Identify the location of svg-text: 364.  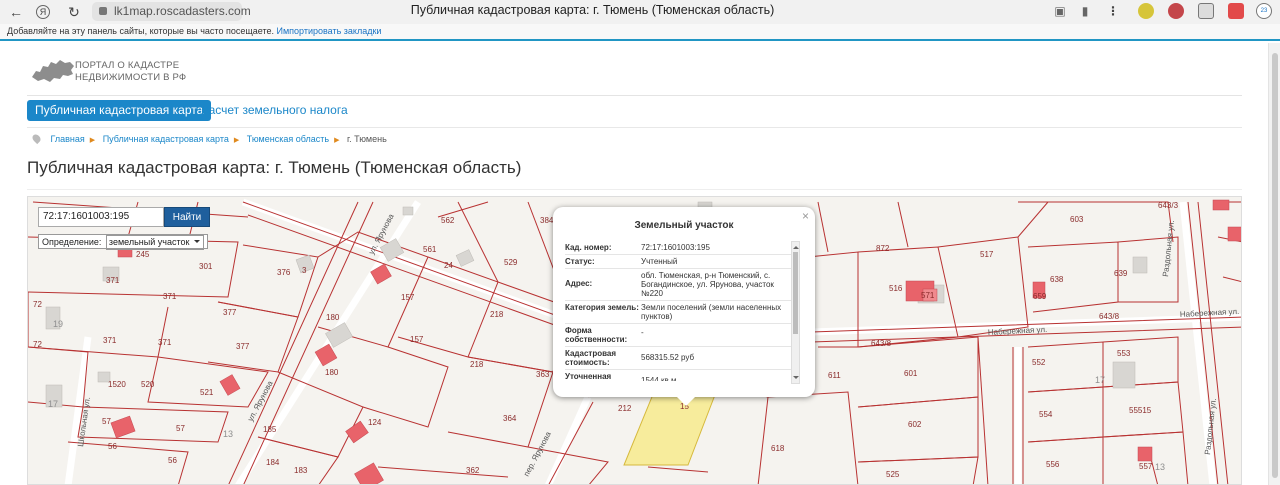
(510, 418).